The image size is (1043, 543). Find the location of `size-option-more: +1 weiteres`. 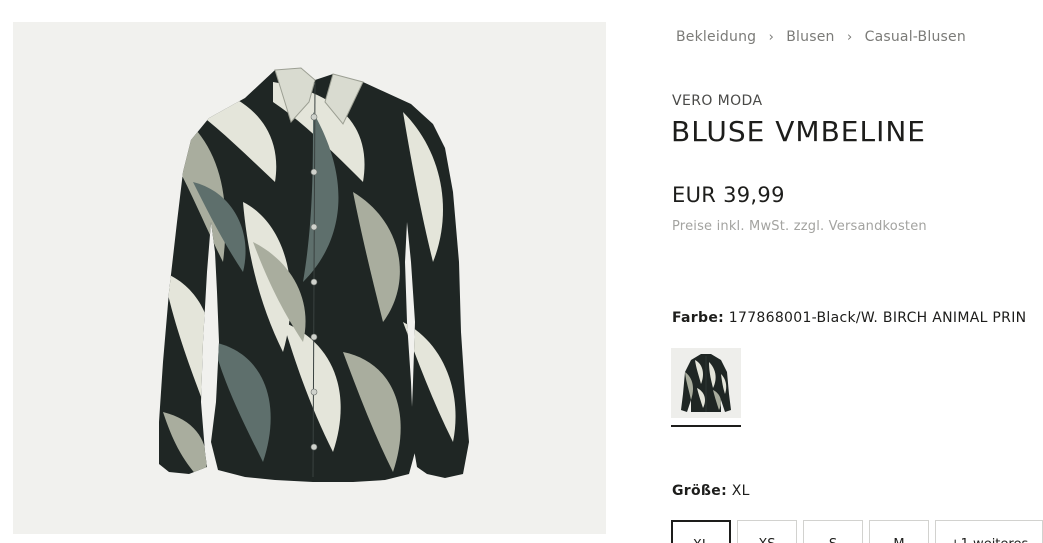

size-option-more: +1 weiteres is located at coordinates (989, 531).